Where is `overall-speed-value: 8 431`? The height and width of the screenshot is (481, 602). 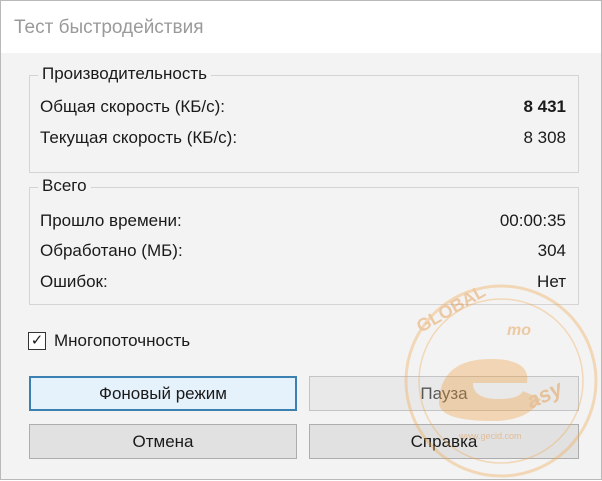 overall-speed-value: 8 431 is located at coordinates (544, 106).